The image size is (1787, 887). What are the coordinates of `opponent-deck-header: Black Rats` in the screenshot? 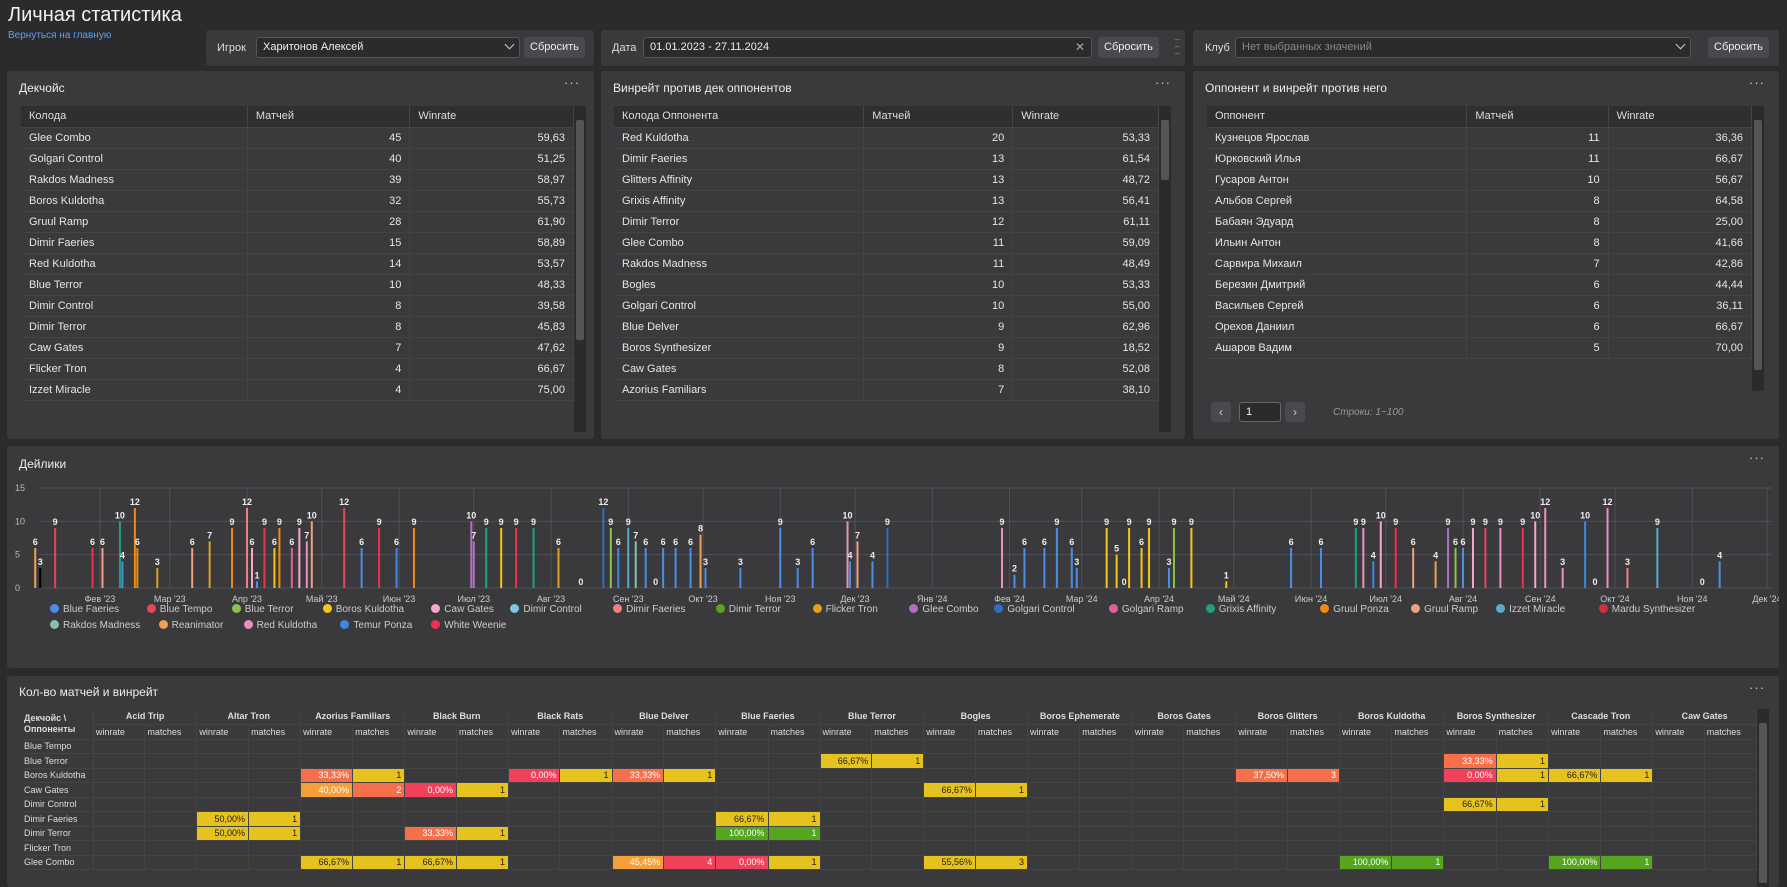 It's located at (560, 717).